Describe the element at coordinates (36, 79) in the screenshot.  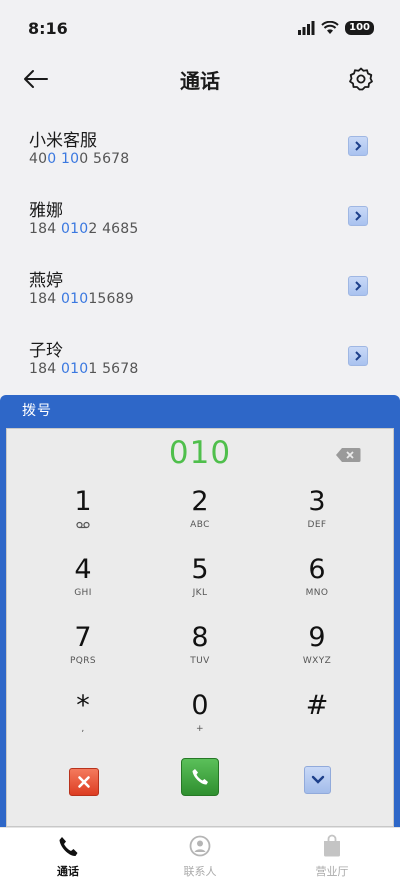
I see `back-arrow-icon` at that location.